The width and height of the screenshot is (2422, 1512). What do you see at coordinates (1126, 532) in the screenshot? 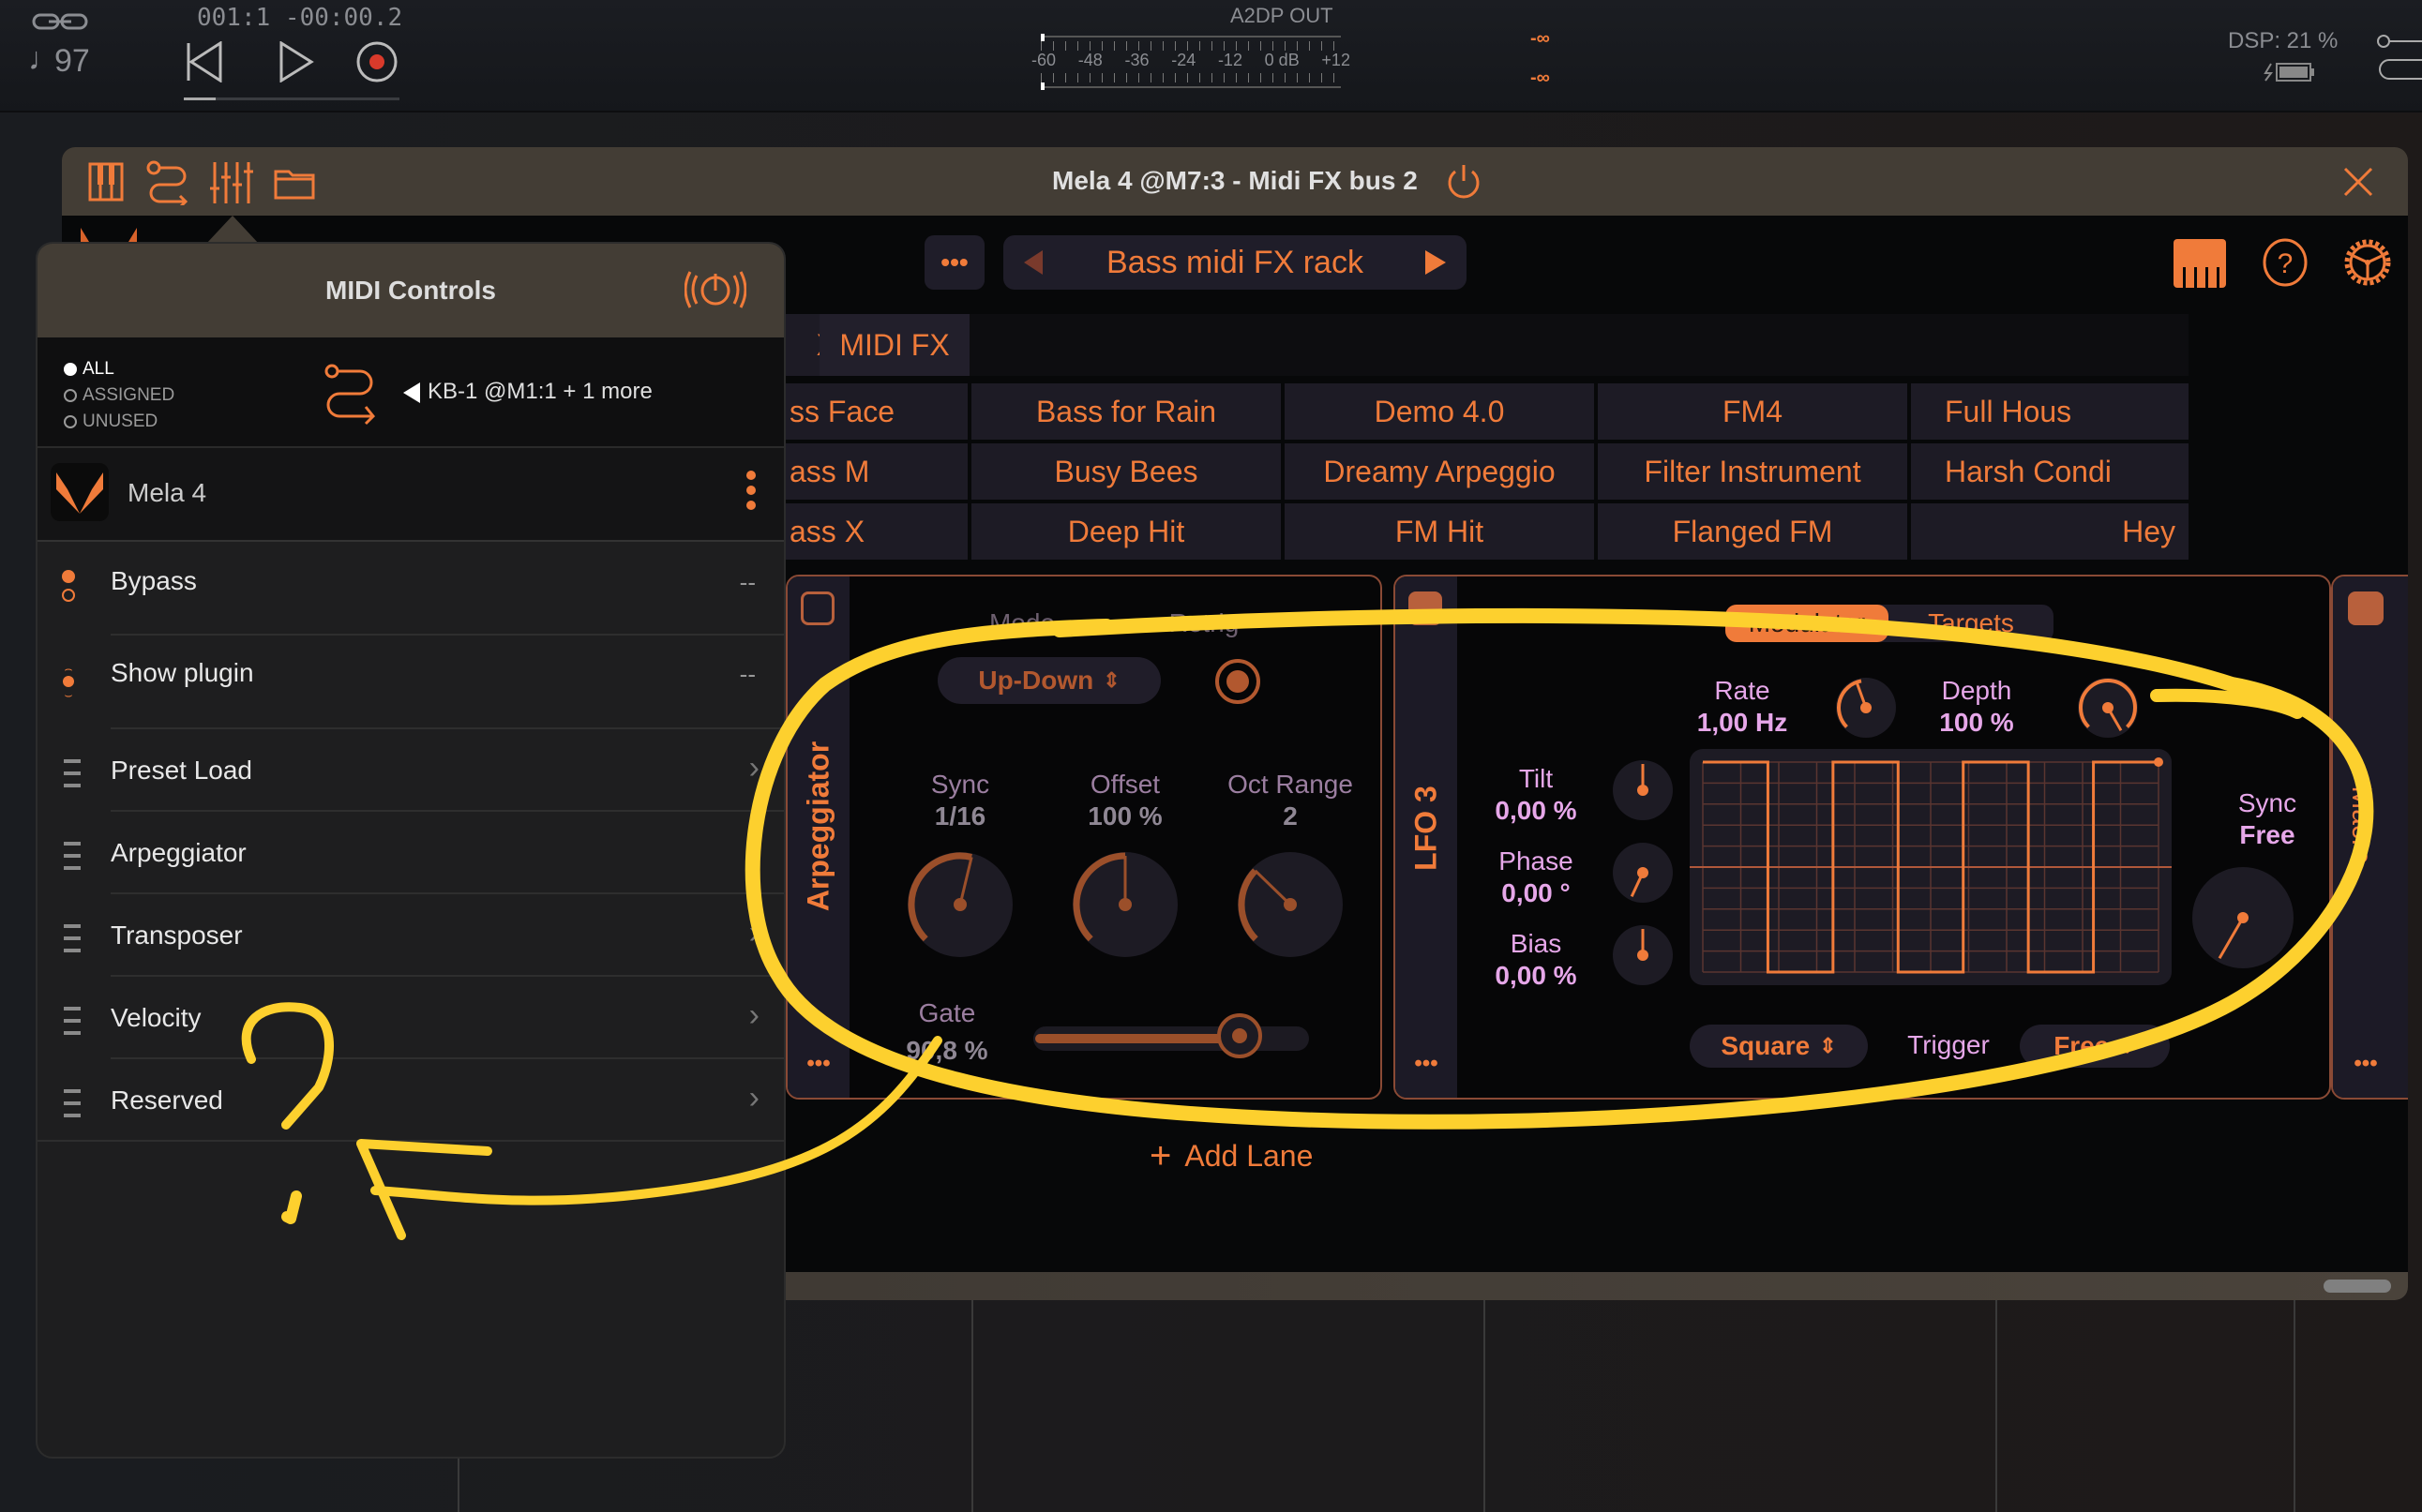
I see `preset-item: Deep Hit` at bounding box center [1126, 532].